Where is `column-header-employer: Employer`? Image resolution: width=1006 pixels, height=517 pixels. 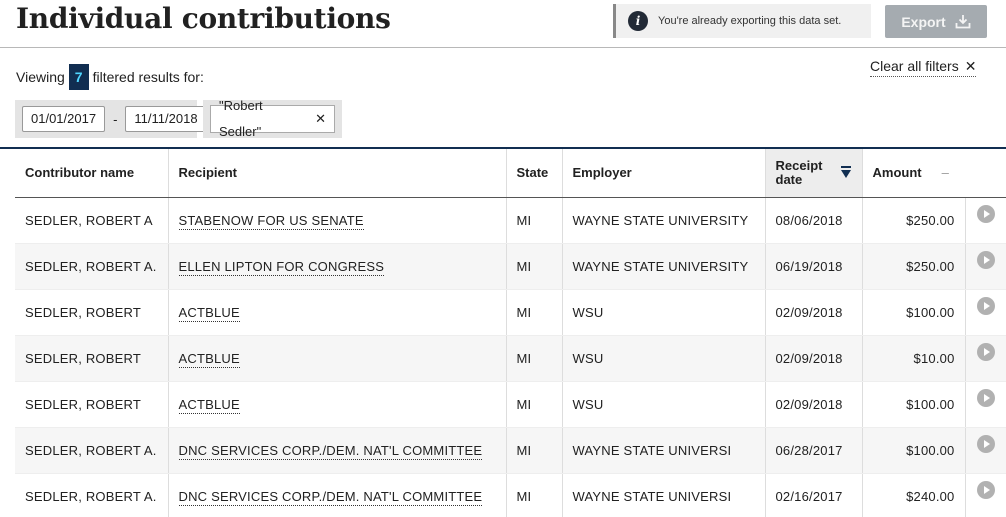 column-header-employer: Employer is located at coordinates (664, 173).